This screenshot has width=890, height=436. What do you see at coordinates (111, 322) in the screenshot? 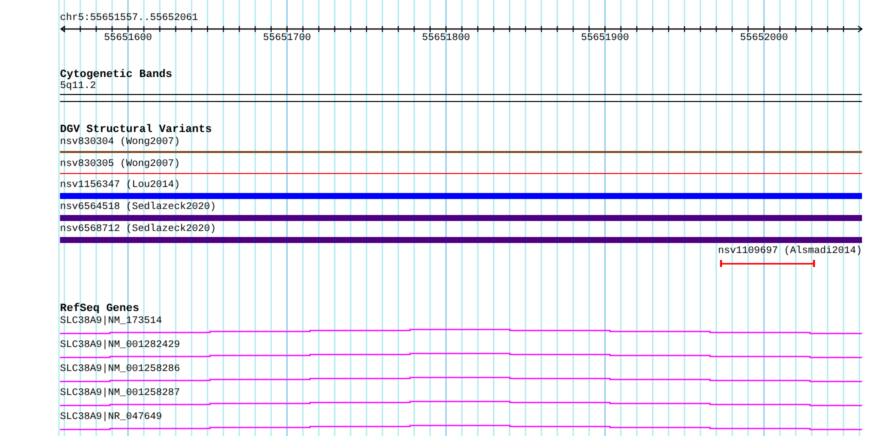
I see `gene-label: SLC38A9|NM_173514` at bounding box center [111, 322].